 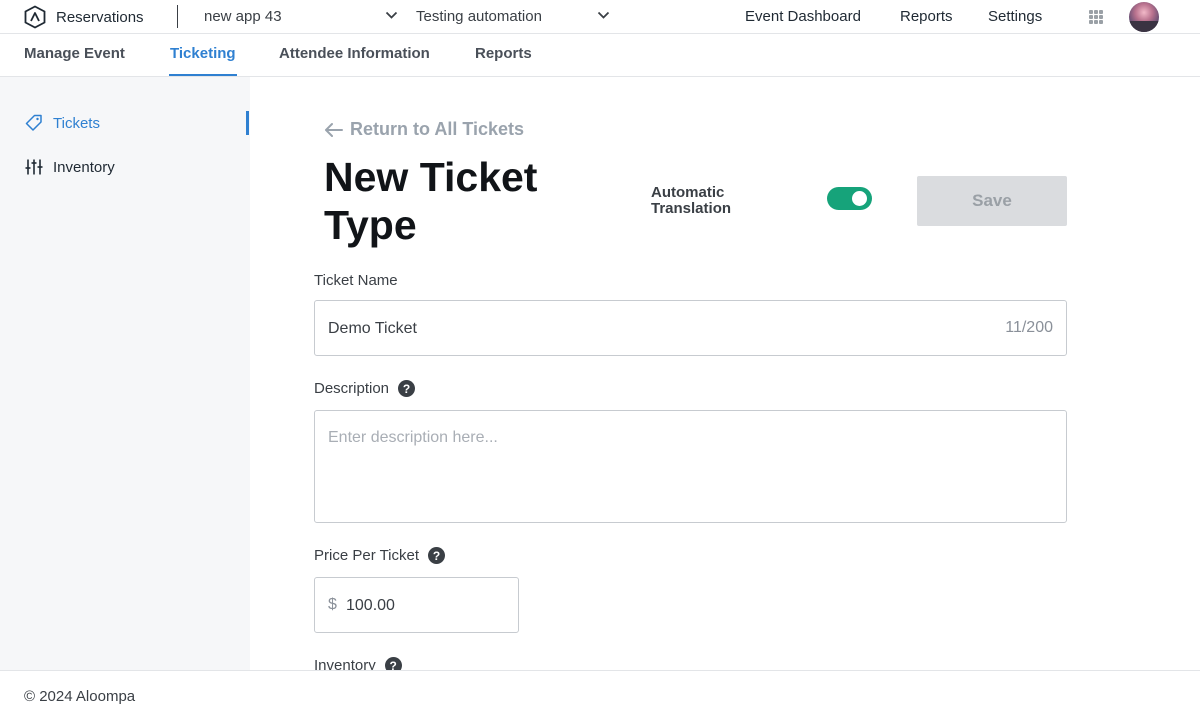 I want to click on ticket-name-label-text: Ticket Name, so click(x=356, y=280).